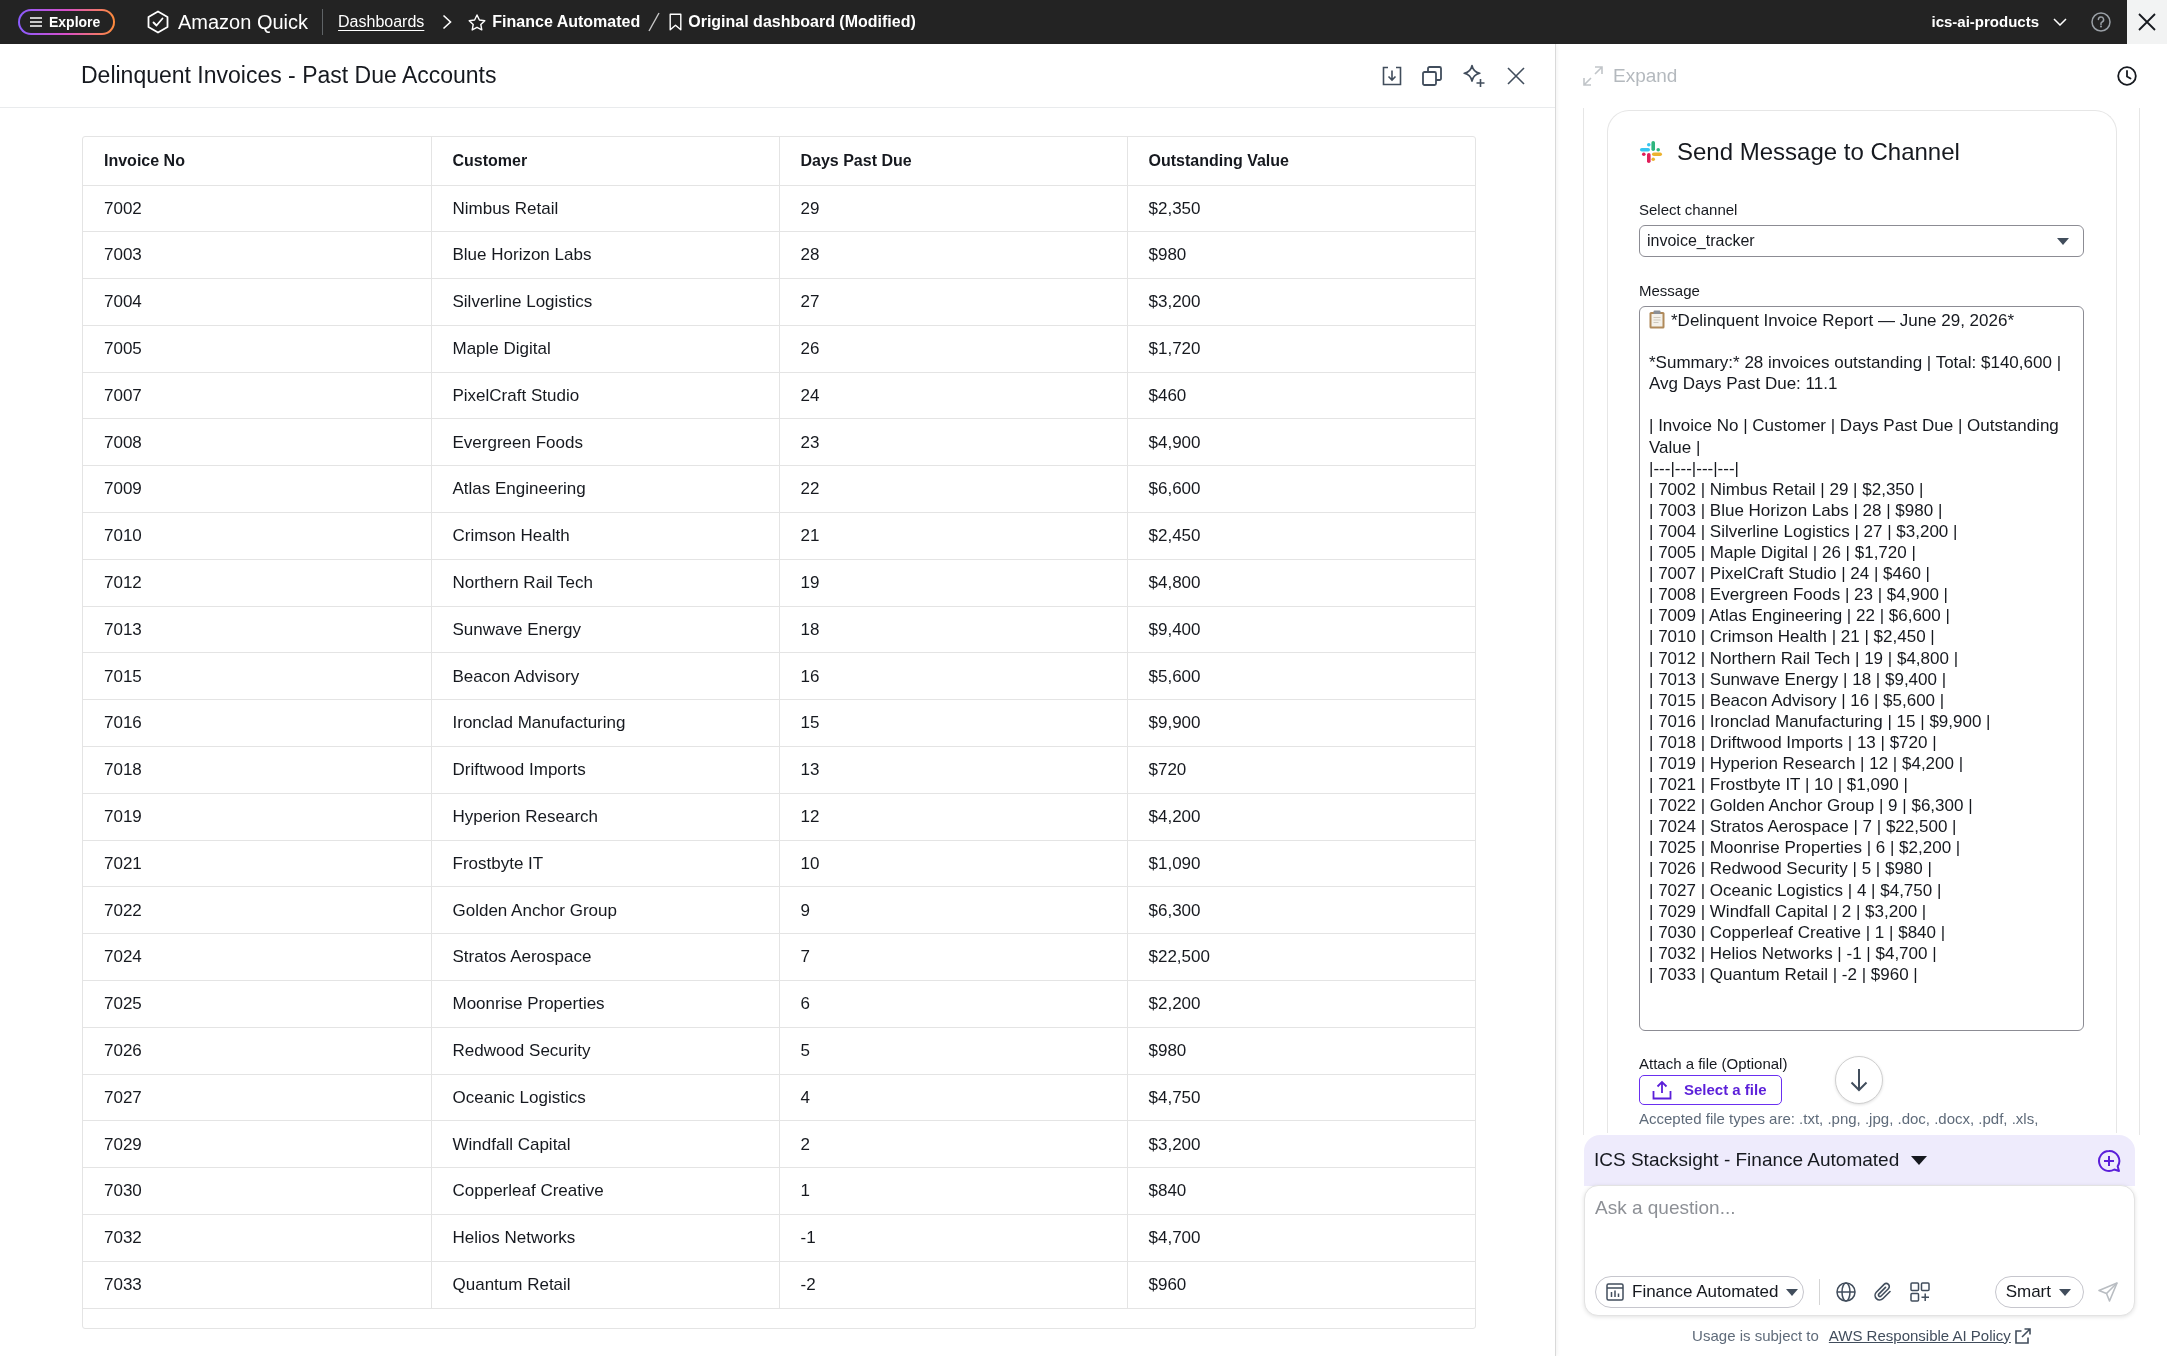  Describe the element at coordinates (381, 22) in the screenshot. I see `breadcrumb-link: Dashboards` at that location.